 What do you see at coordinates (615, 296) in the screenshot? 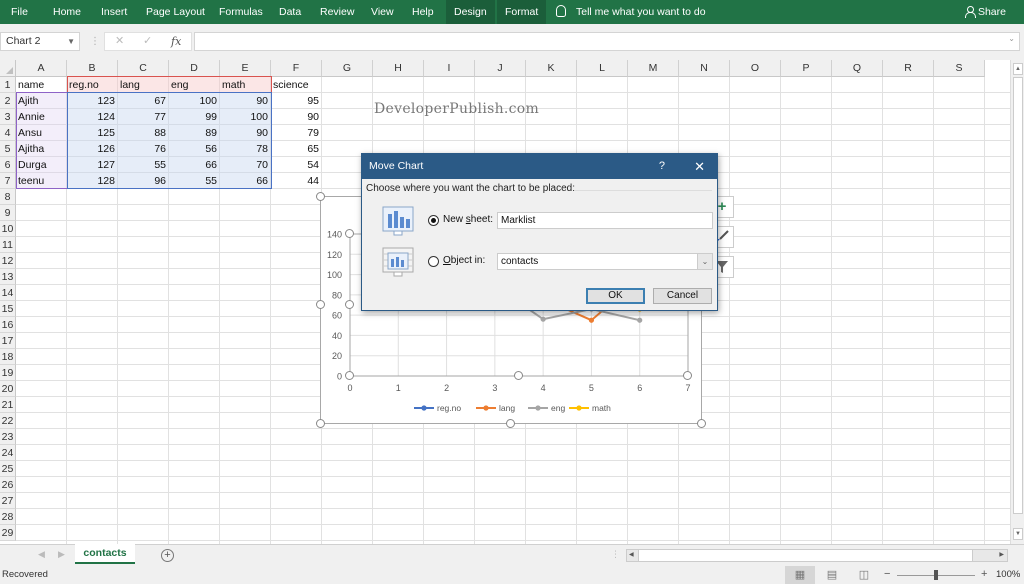
I see `ok-button: OK` at bounding box center [615, 296].